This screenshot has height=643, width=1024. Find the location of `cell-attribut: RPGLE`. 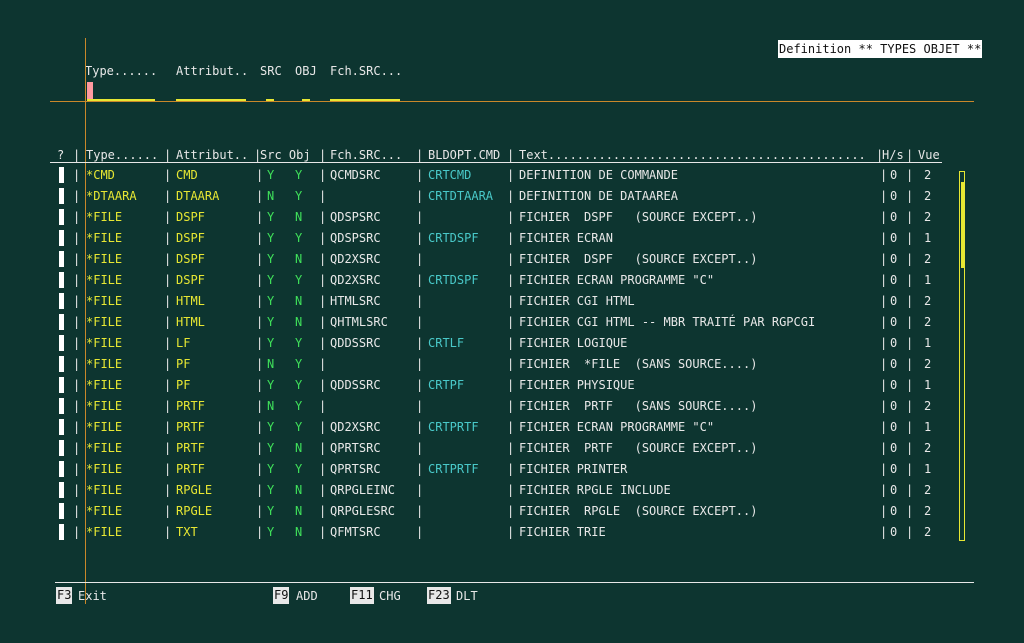

cell-attribut: RPGLE is located at coordinates (194, 490).